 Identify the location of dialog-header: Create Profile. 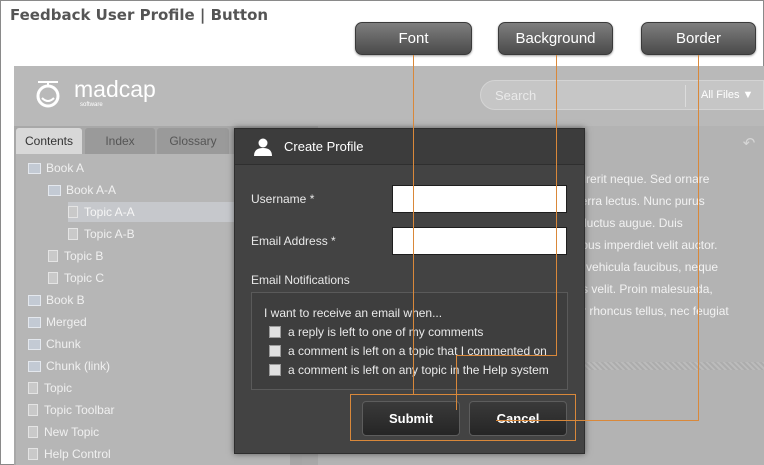
(409, 147).